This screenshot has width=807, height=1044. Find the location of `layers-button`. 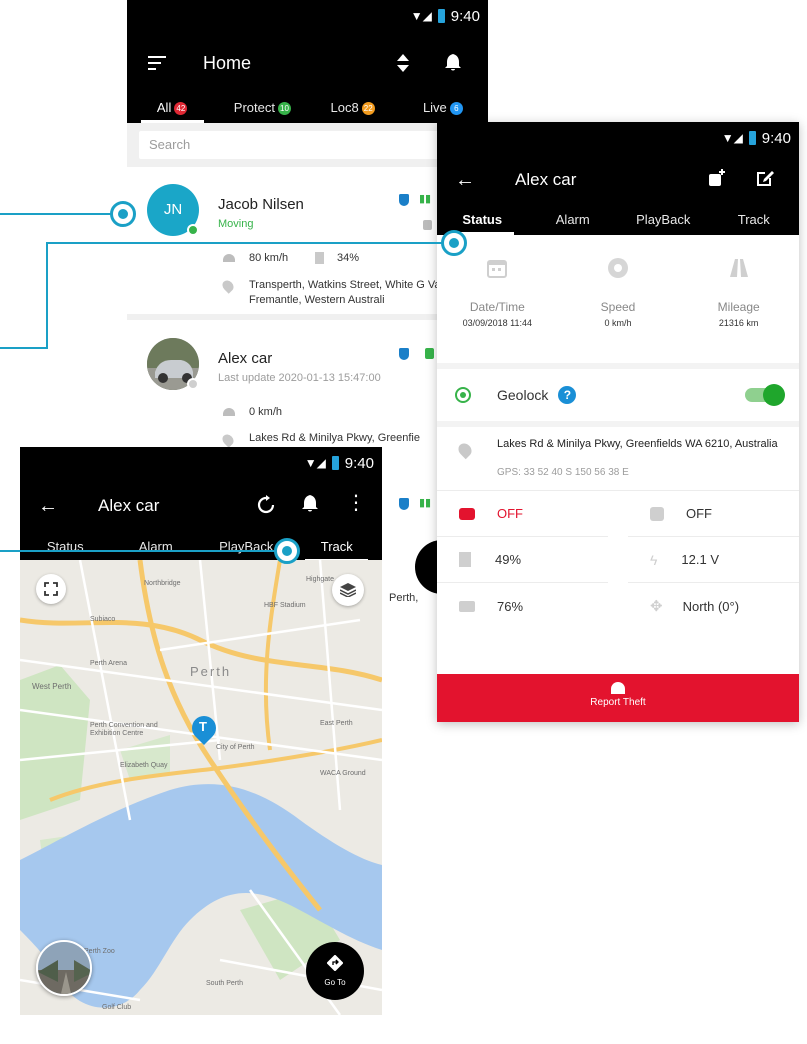

layers-button is located at coordinates (348, 590).